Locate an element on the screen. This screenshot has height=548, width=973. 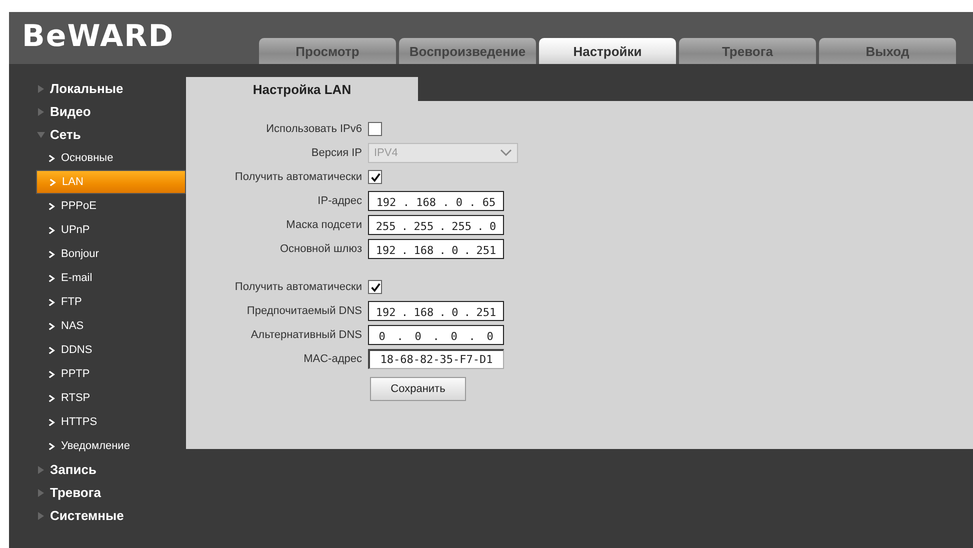
sidebar-item: Системные is located at coordinates (97, 515).